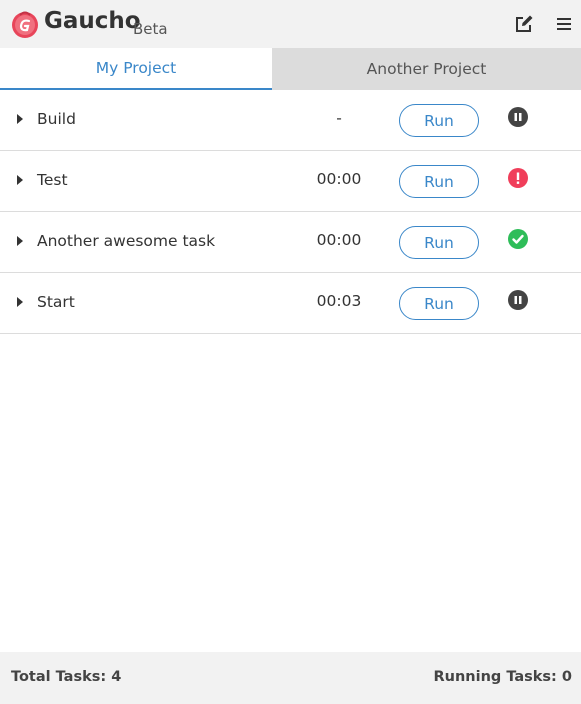  I want to click on edit-icon, so click(524, 23).